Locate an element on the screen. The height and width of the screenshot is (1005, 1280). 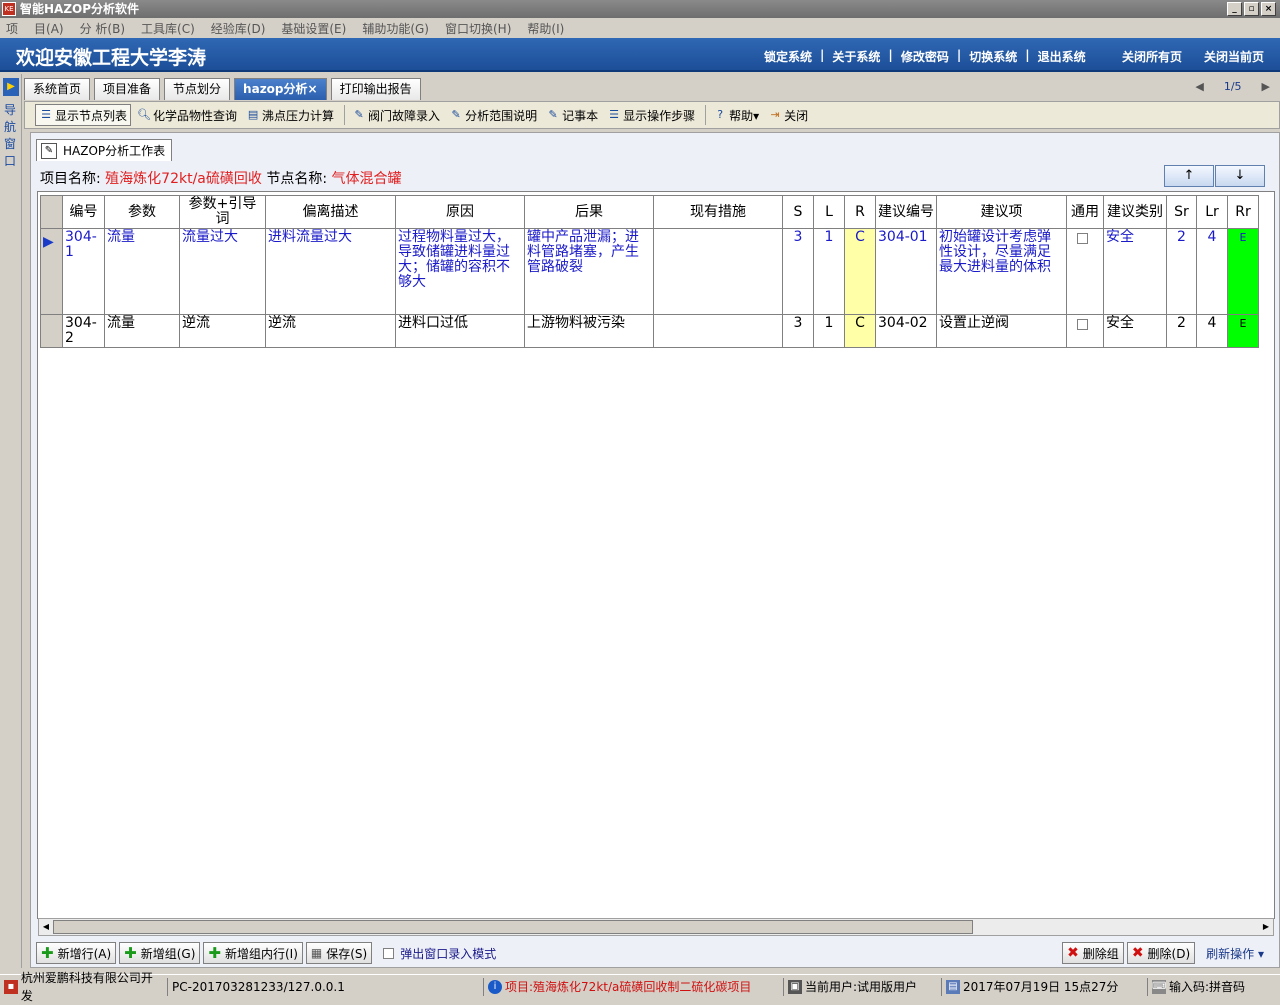
menu-item-project: 目(A) is located at coordinates (49, 28).